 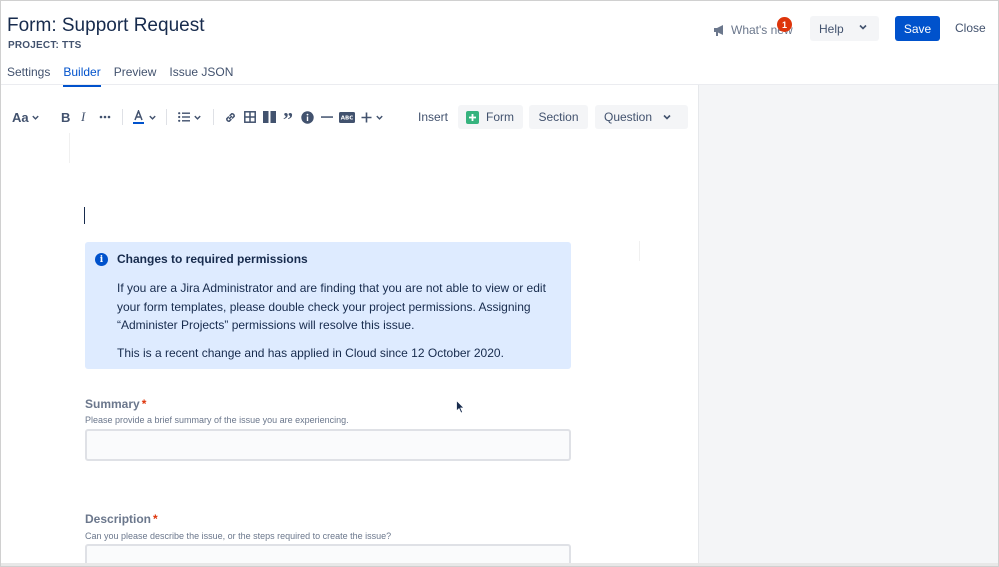 What do you see at coordinates (472, 117) in the screenshot?
I see `plus-icon` at bounding box center [472, 117].